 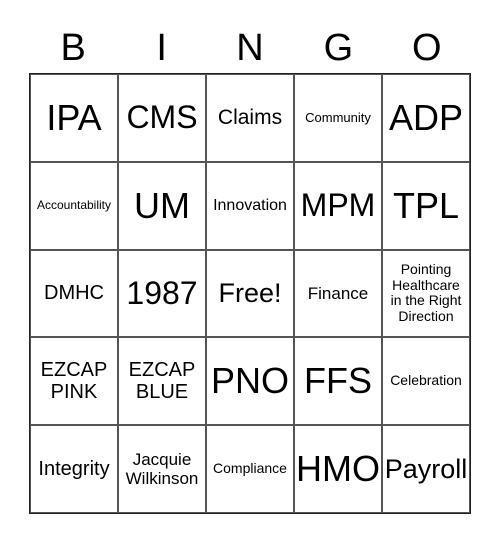 What do you see at coordinates (250, 469) in the screenshot?
I see `bingo-cell: Compliance` at bounding box center [250, 469].